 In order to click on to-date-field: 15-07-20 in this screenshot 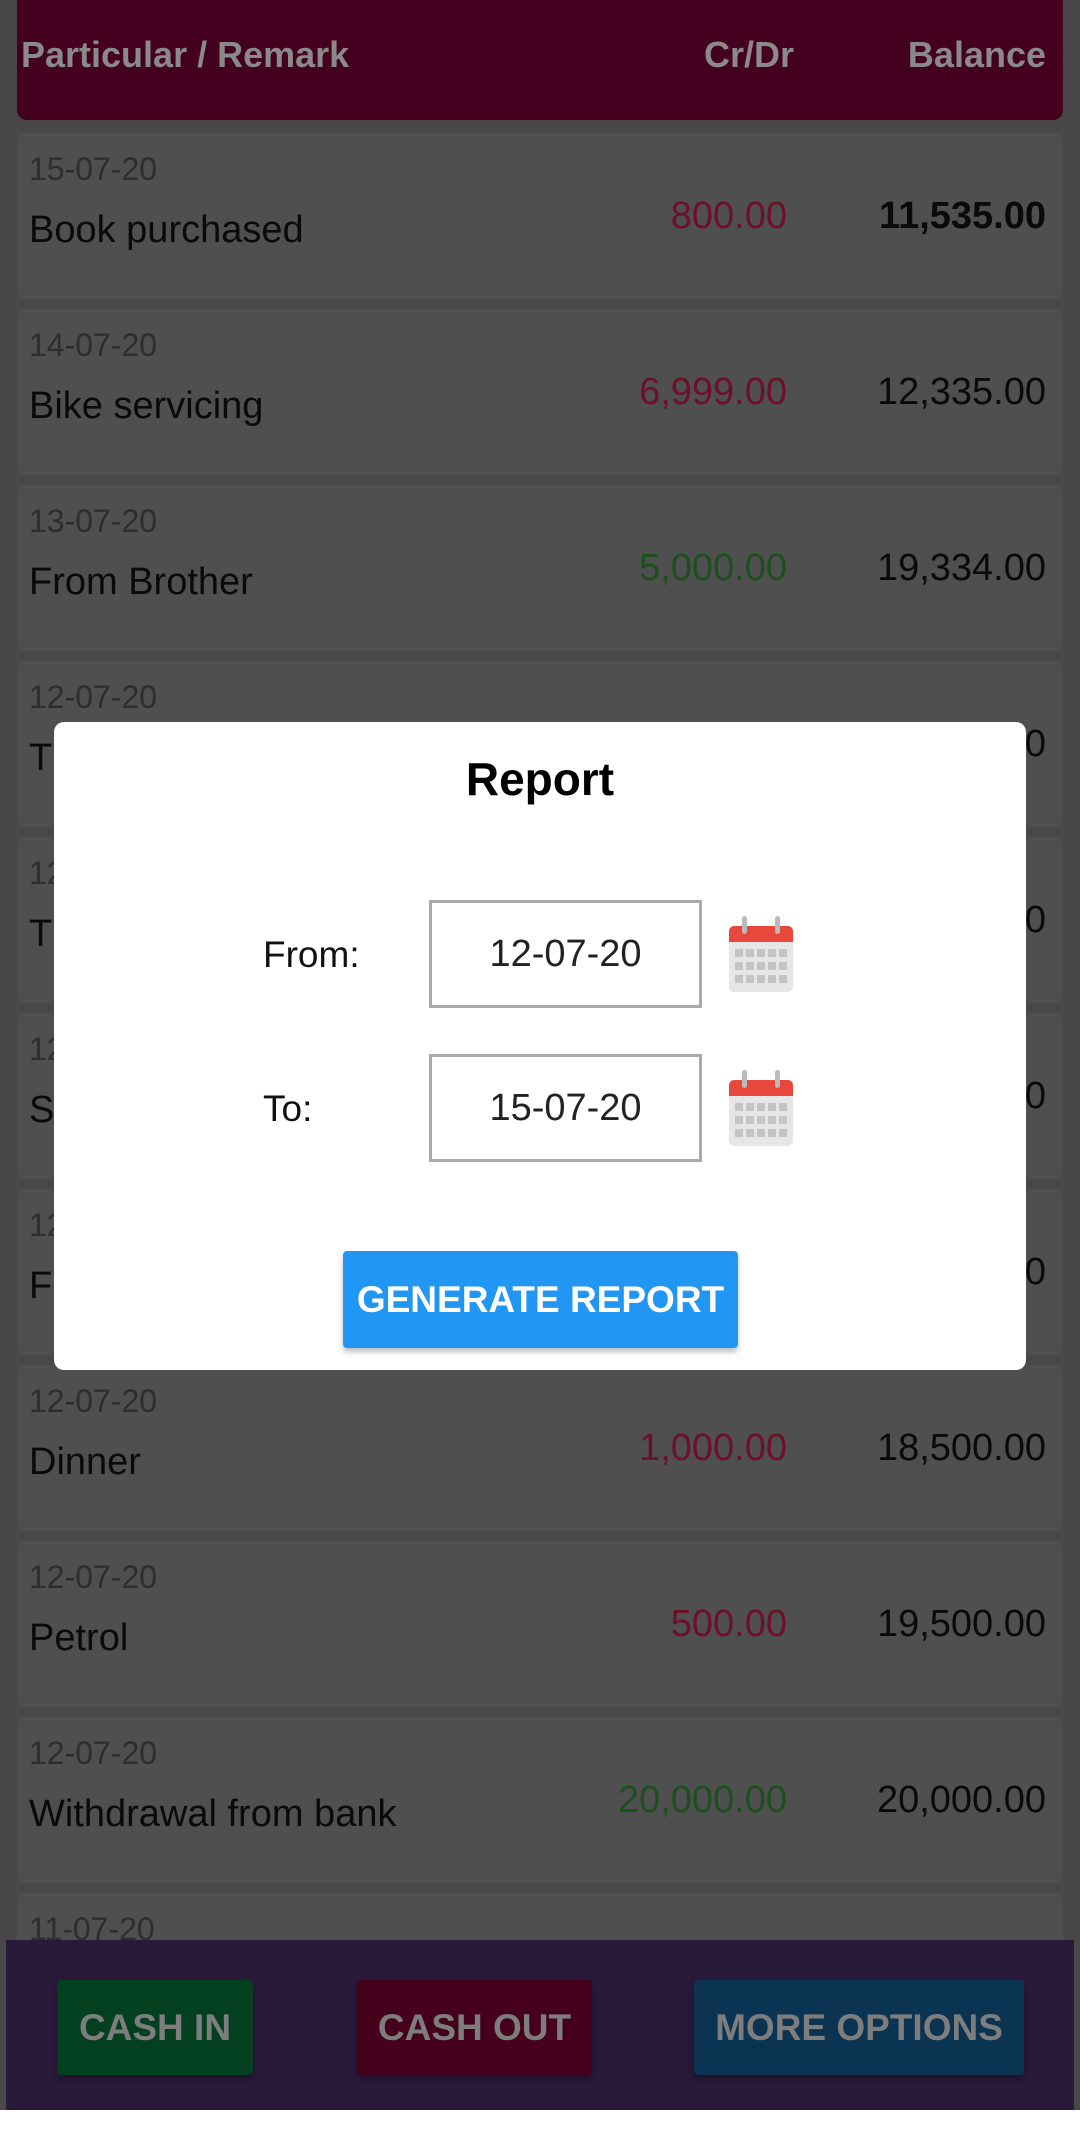, I will do `click(565, 1108)`.